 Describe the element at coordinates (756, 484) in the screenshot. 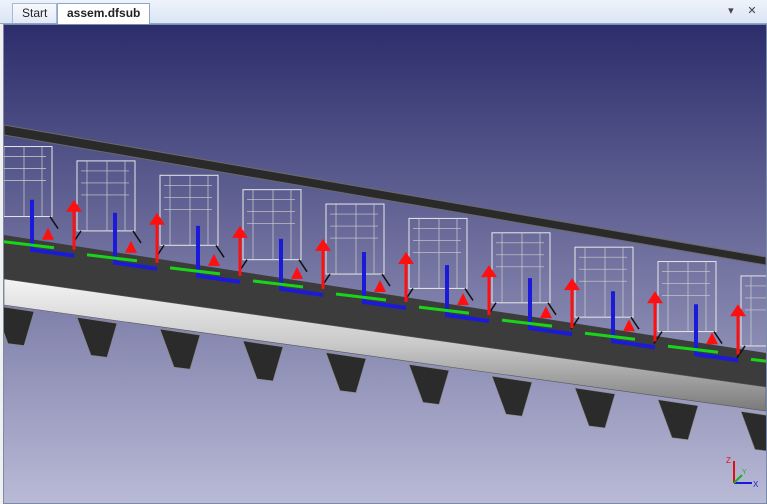

I see `x-axis-label: X` at that location.